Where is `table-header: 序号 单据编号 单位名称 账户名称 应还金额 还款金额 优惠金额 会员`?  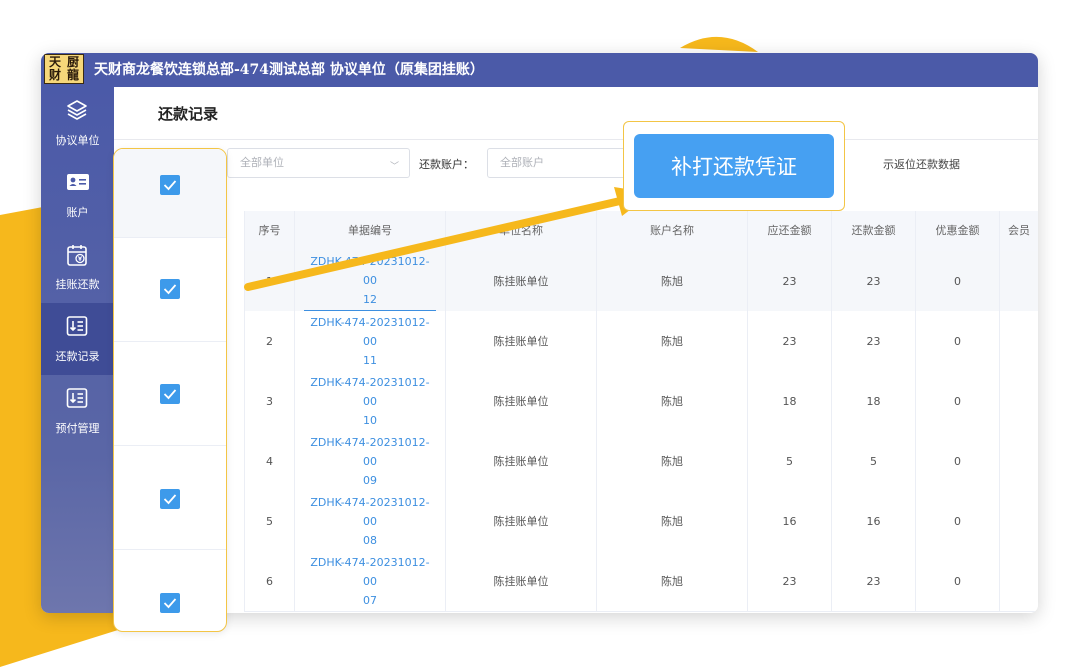 table-header: 序号 单据编号 单位名称 账户名称 应还金额 还款金额 优惠金额 会员 is located at coordinates (641, 231).